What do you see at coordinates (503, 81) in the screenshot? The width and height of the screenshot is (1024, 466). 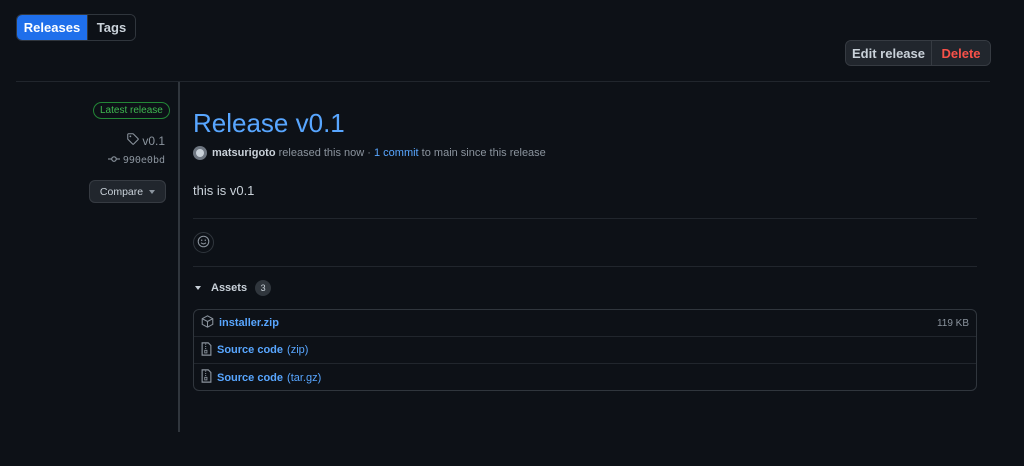 I see `header-divider` at bounding box center [503, 81].